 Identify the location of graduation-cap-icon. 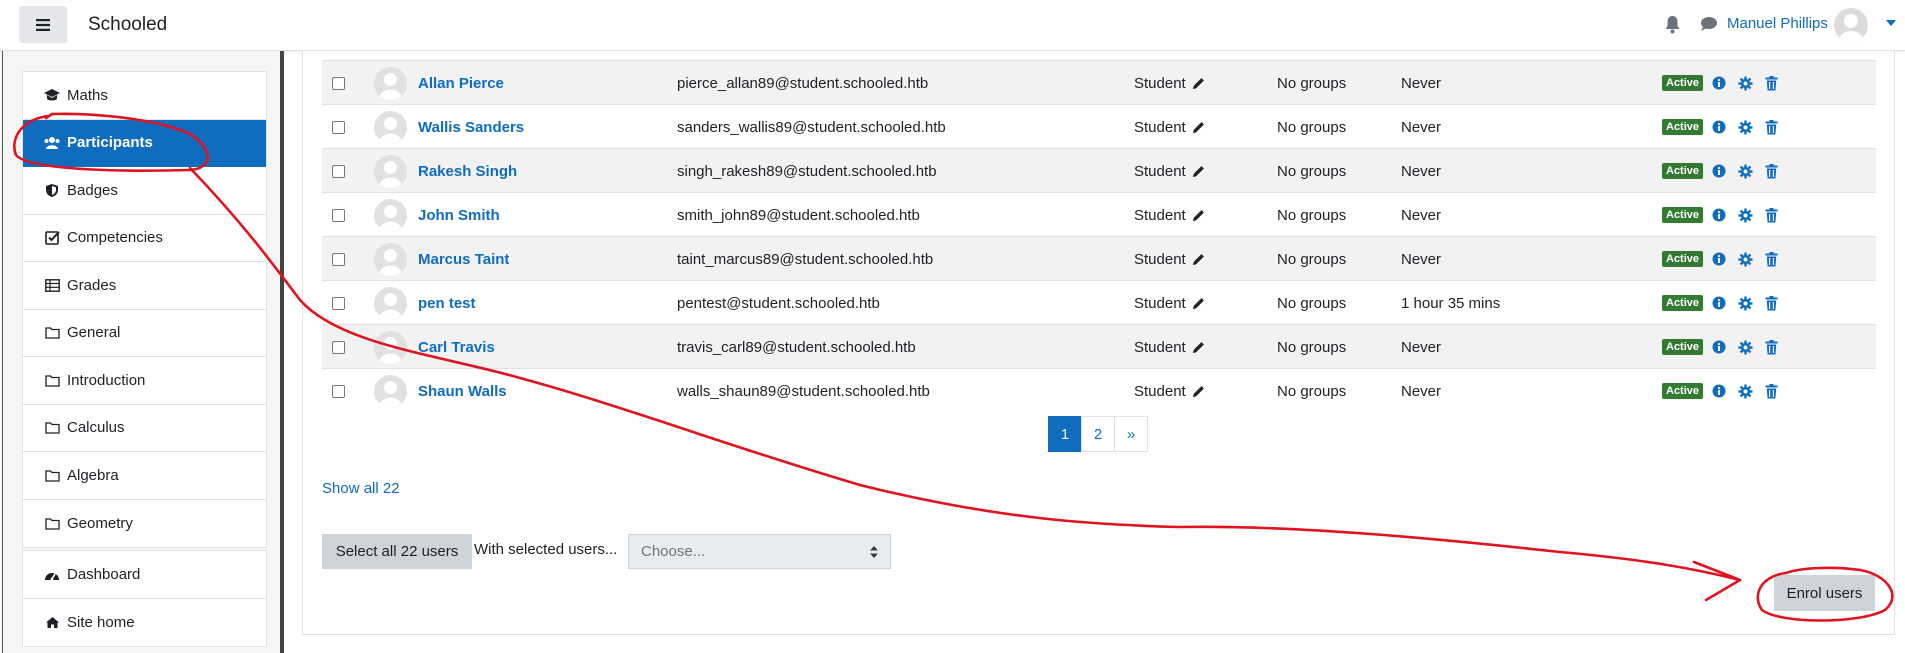
(52, 95).